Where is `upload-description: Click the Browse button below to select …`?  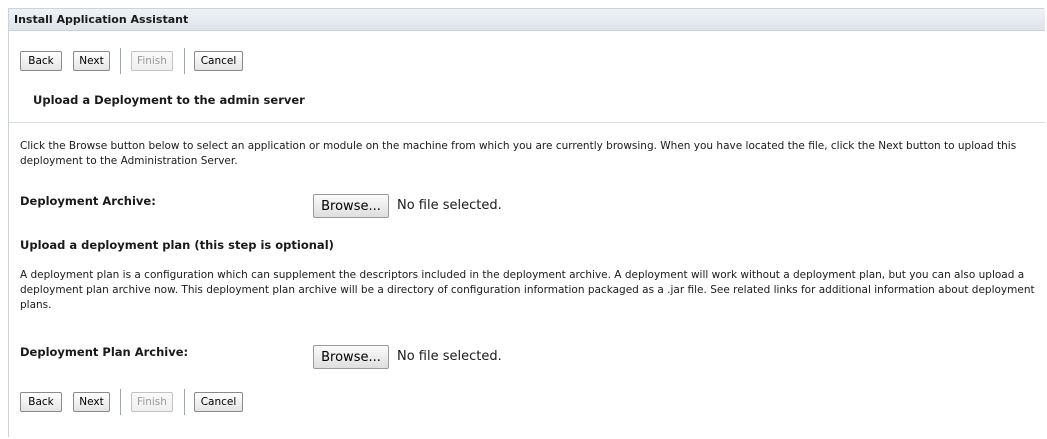
upload-description: Click the Browse button below to select … is located at coordinates (518, 153).